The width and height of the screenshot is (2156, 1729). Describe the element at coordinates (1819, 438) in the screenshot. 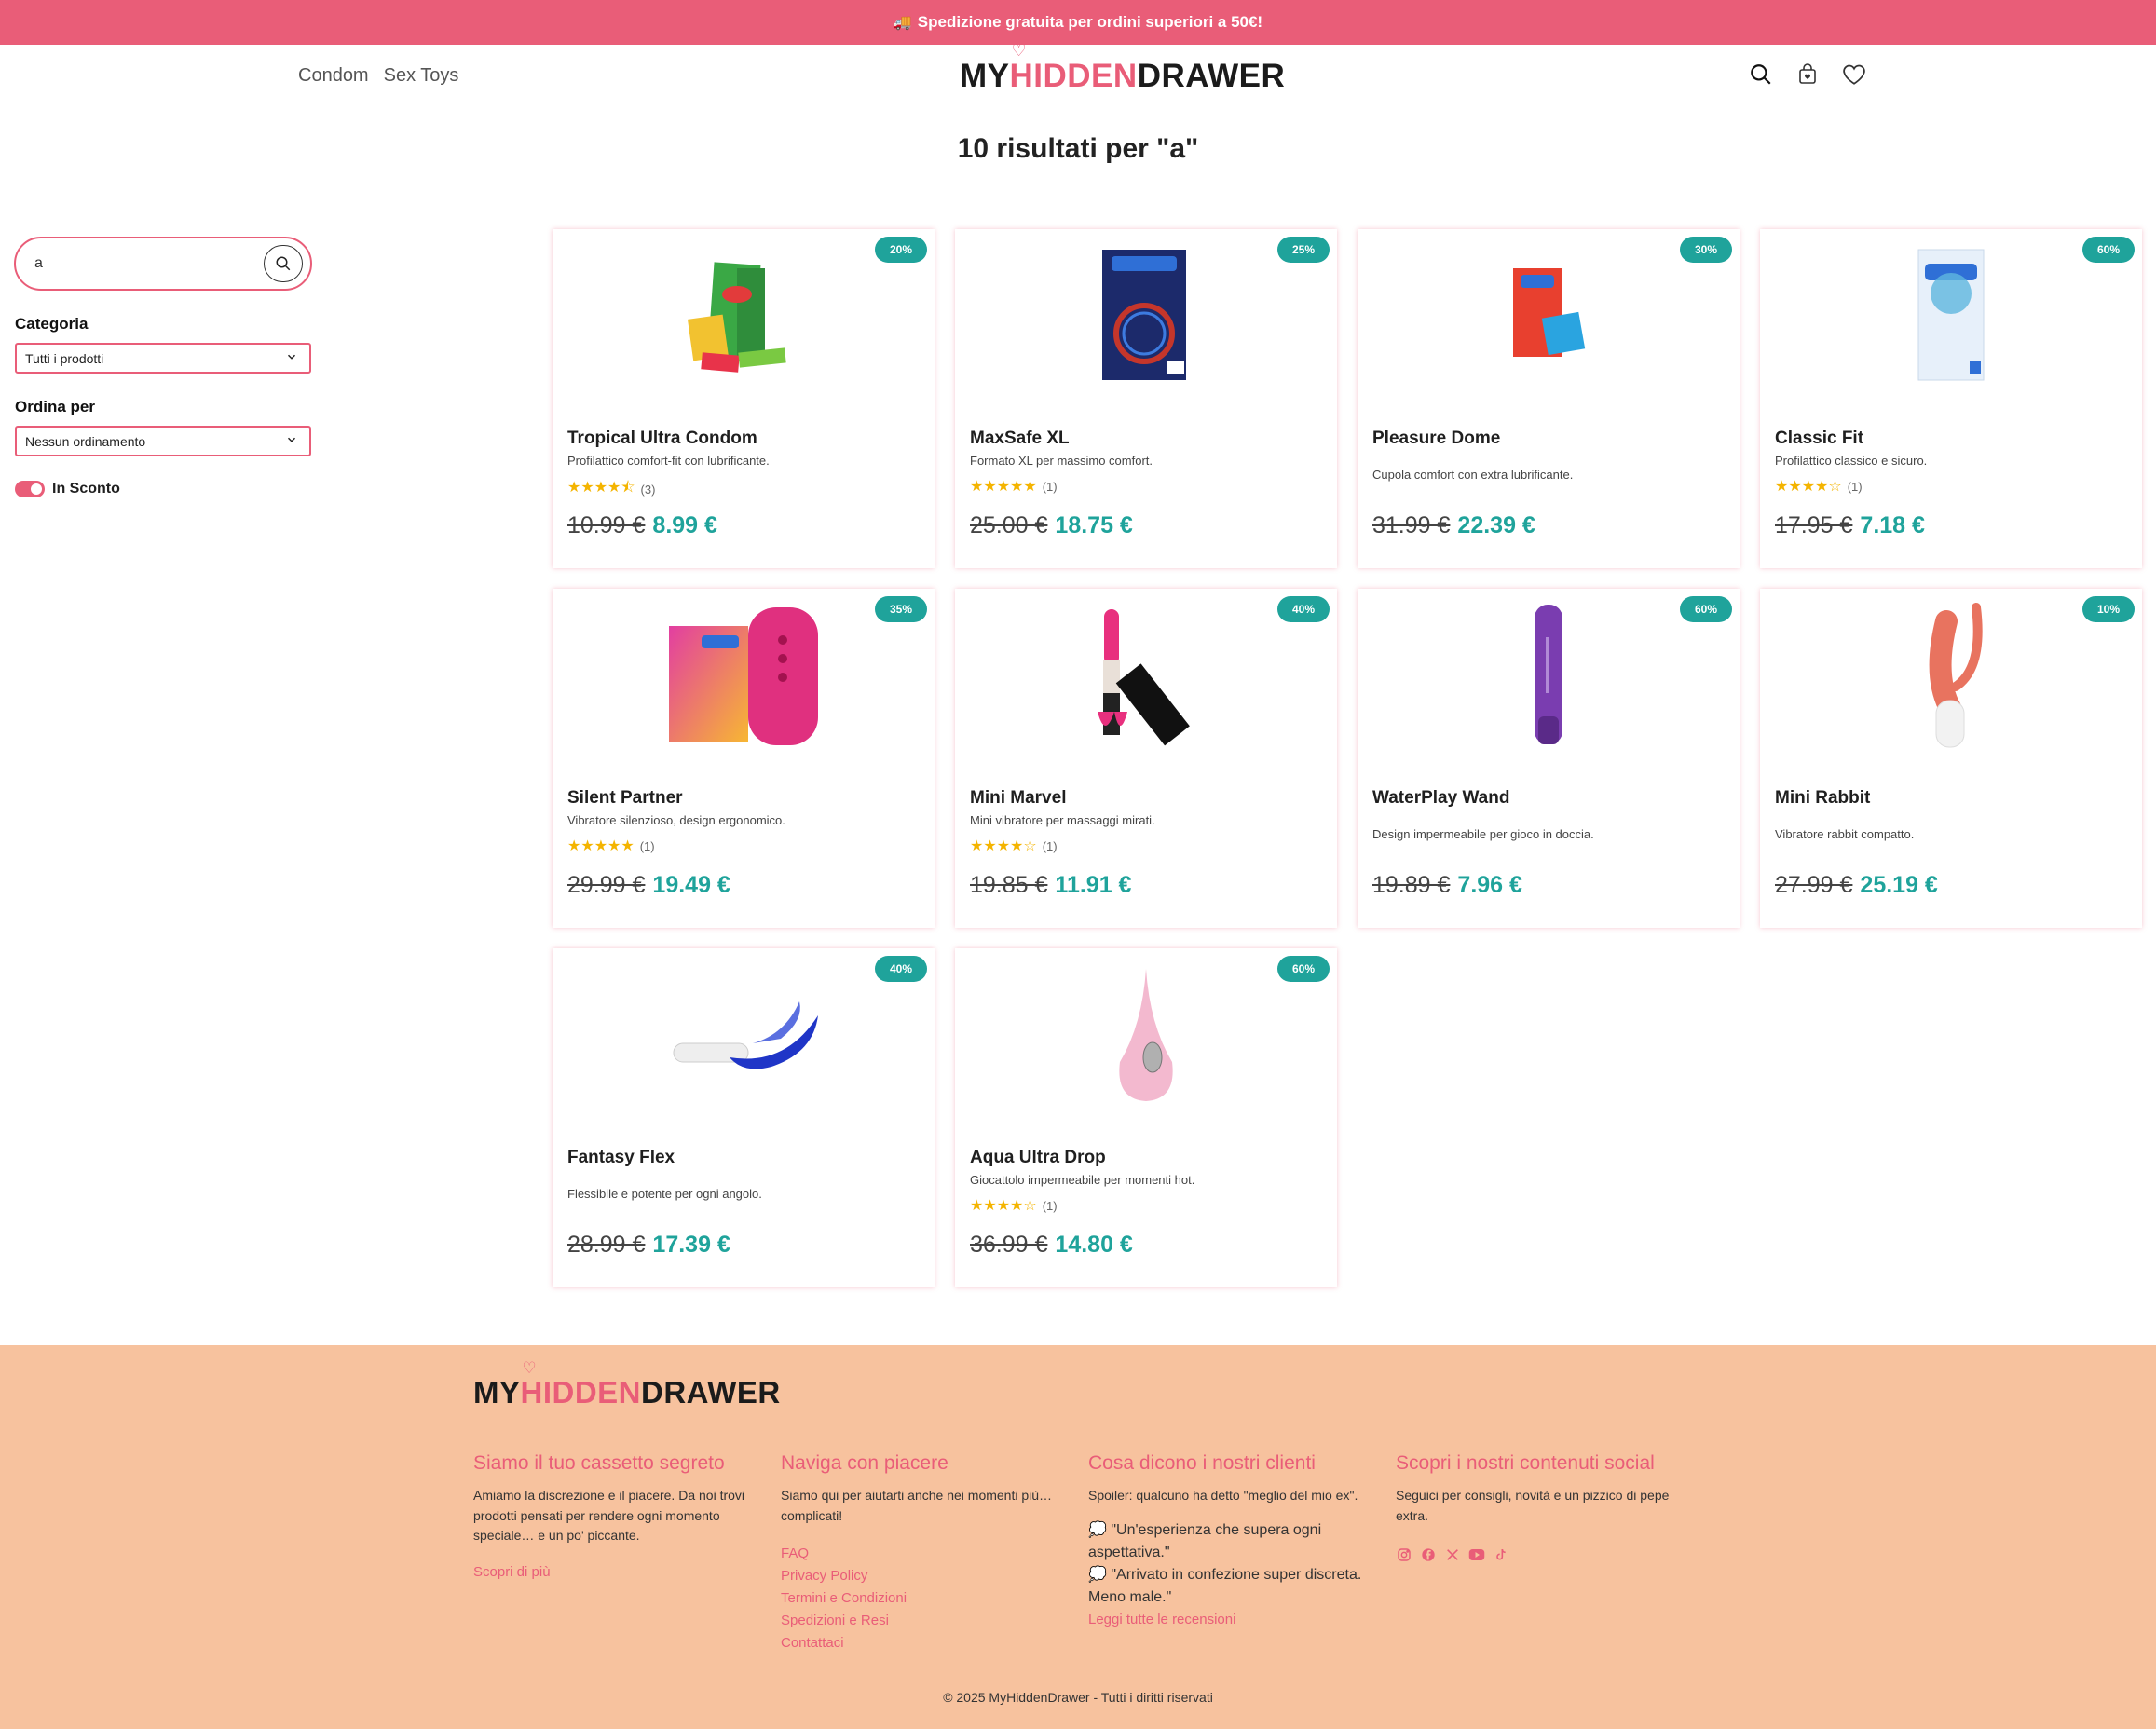

I see `product-name: Classic Fit` at that location.